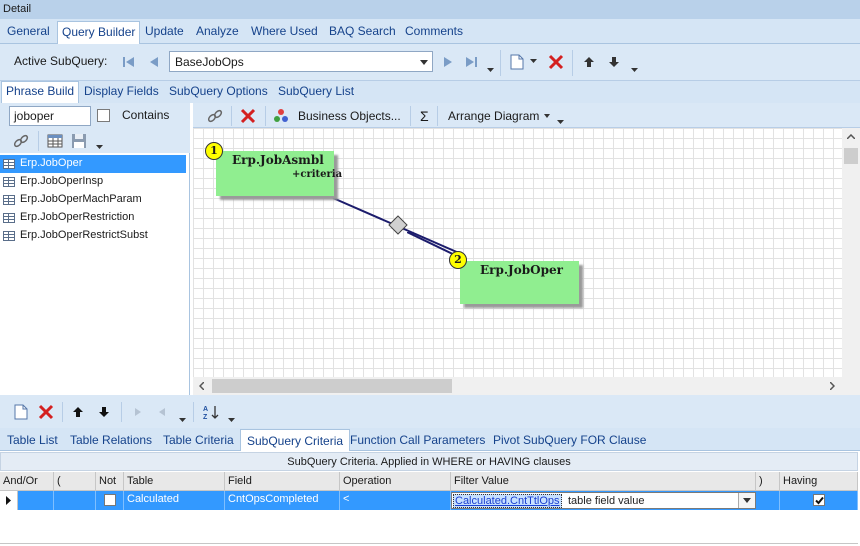 The image size is (860, 546). Describe the element at coordinates (819, 481) in the screenshot. I see `column-header-having: Having` at that location.